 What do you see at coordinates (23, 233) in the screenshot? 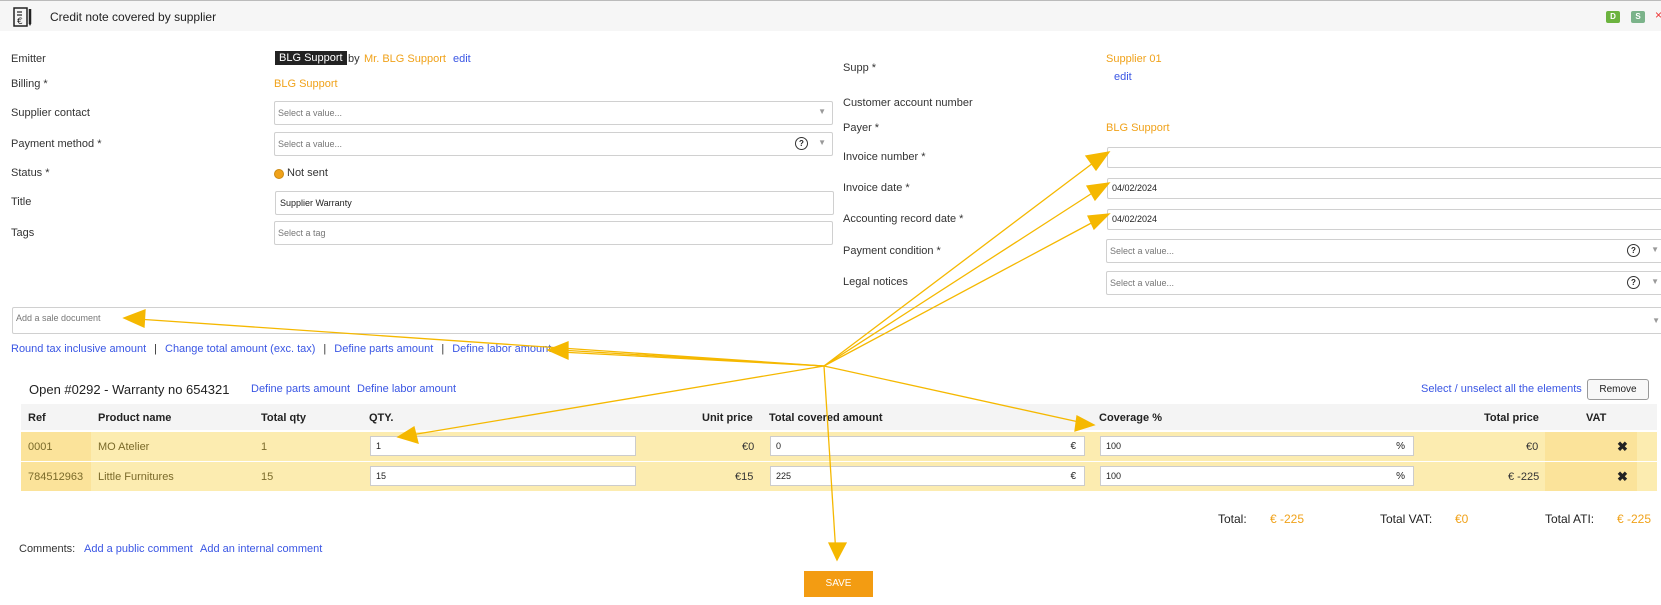
I see `tags-label: Tags` at bounding box center [23, 233].